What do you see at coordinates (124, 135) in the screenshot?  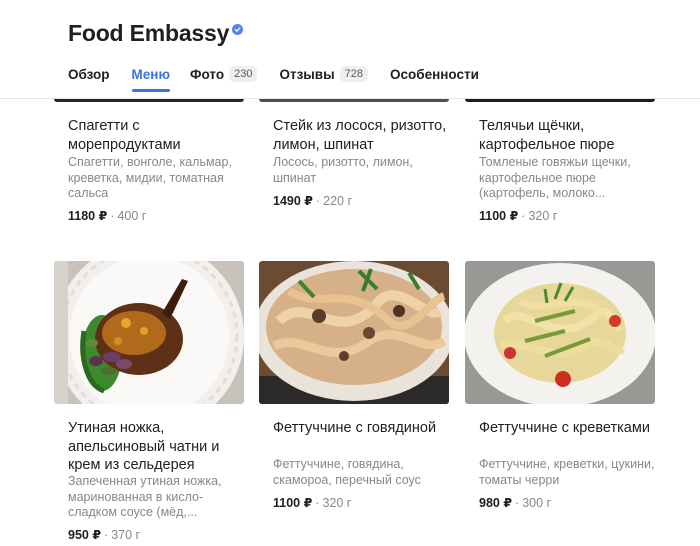 I see `menu-item-name: Спагетти с морепродуктами` at bounding box center [124, 135].